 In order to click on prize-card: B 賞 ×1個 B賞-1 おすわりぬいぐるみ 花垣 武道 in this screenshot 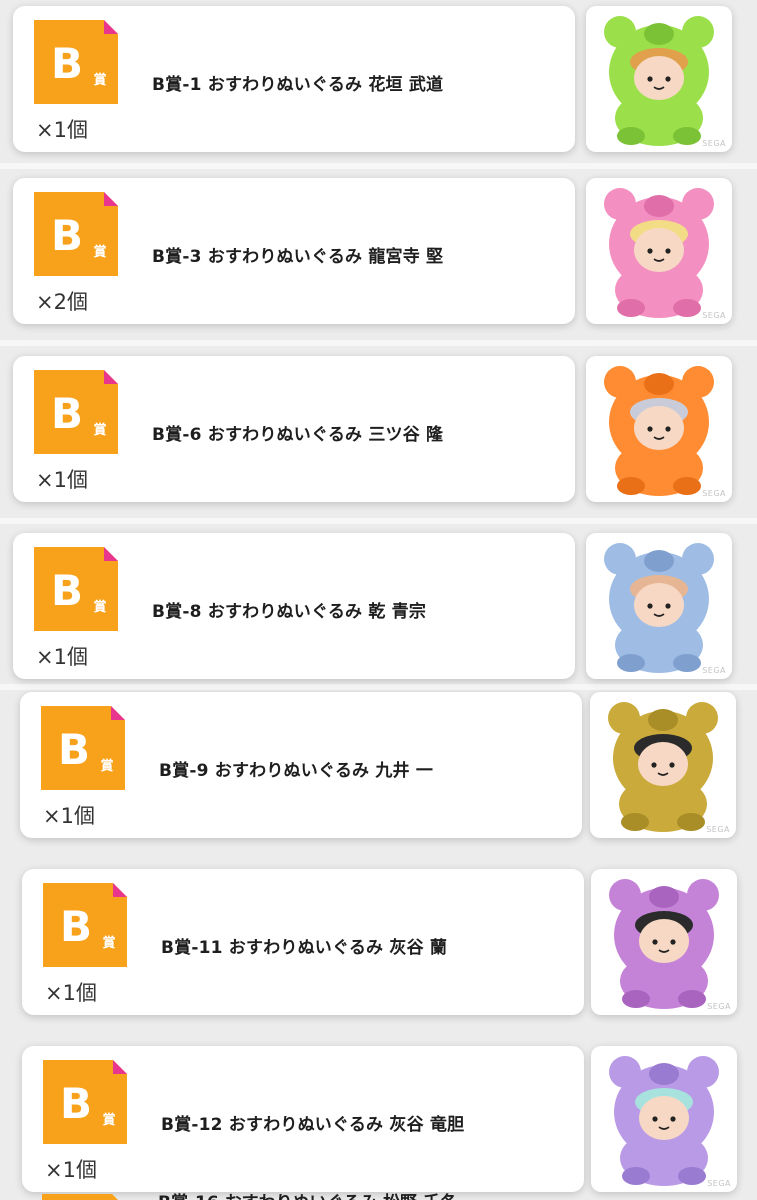, I will do `click(294, 79)`.